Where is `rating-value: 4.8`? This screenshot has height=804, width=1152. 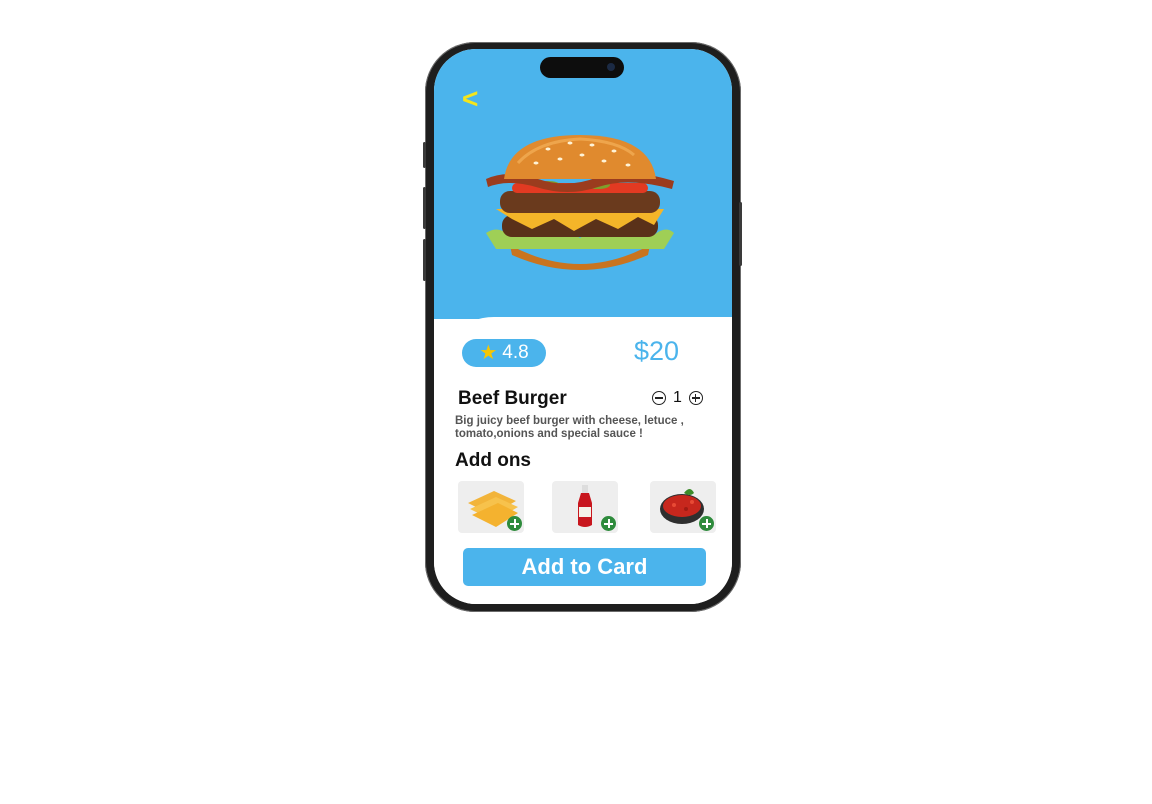
rating-value: 4.8 is located at coordinates (515, 352).